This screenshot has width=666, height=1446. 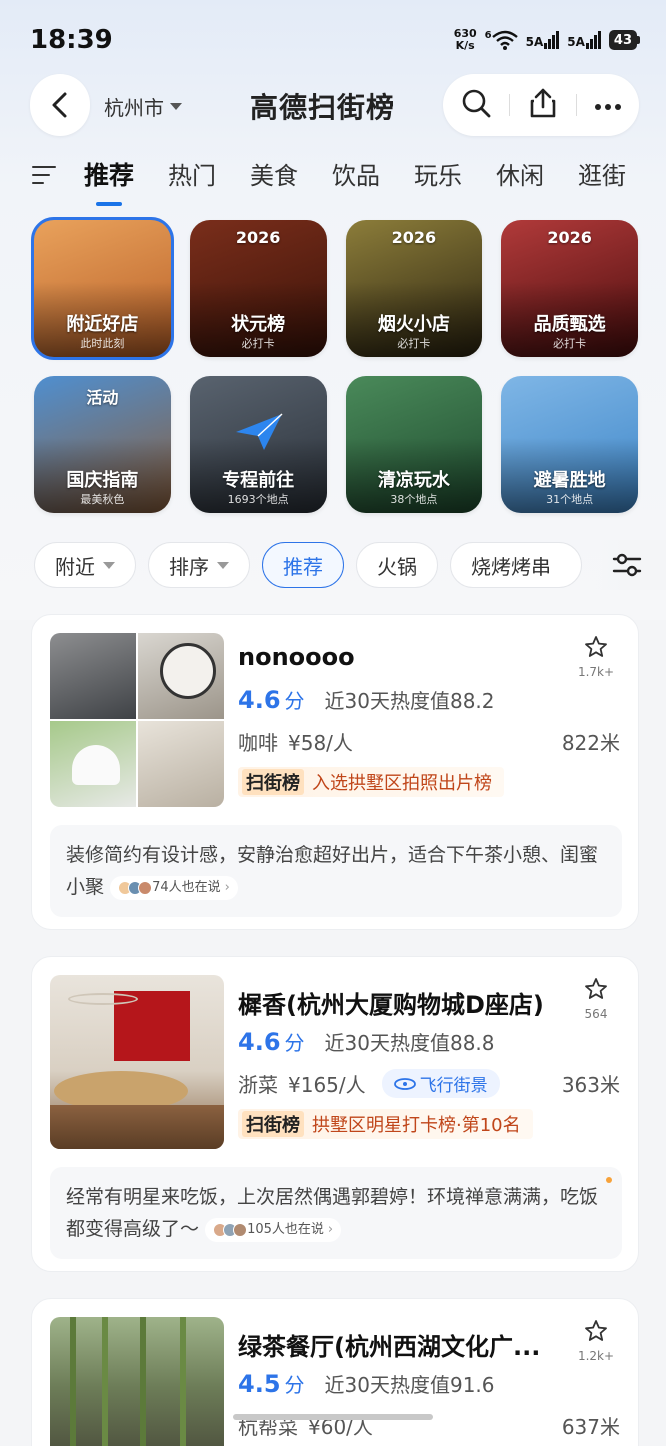 I want to click on shop-meta: 浙菜 ¥165/人 飞行街景, so click(x=369, y=1083).